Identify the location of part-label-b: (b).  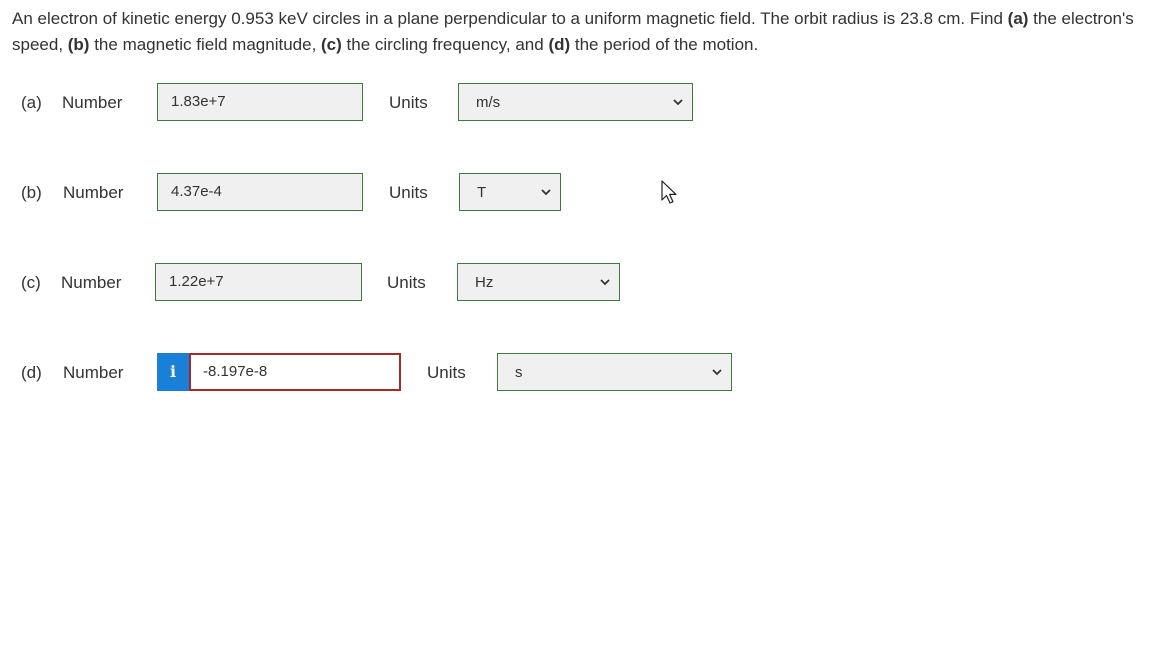
(31, 192).